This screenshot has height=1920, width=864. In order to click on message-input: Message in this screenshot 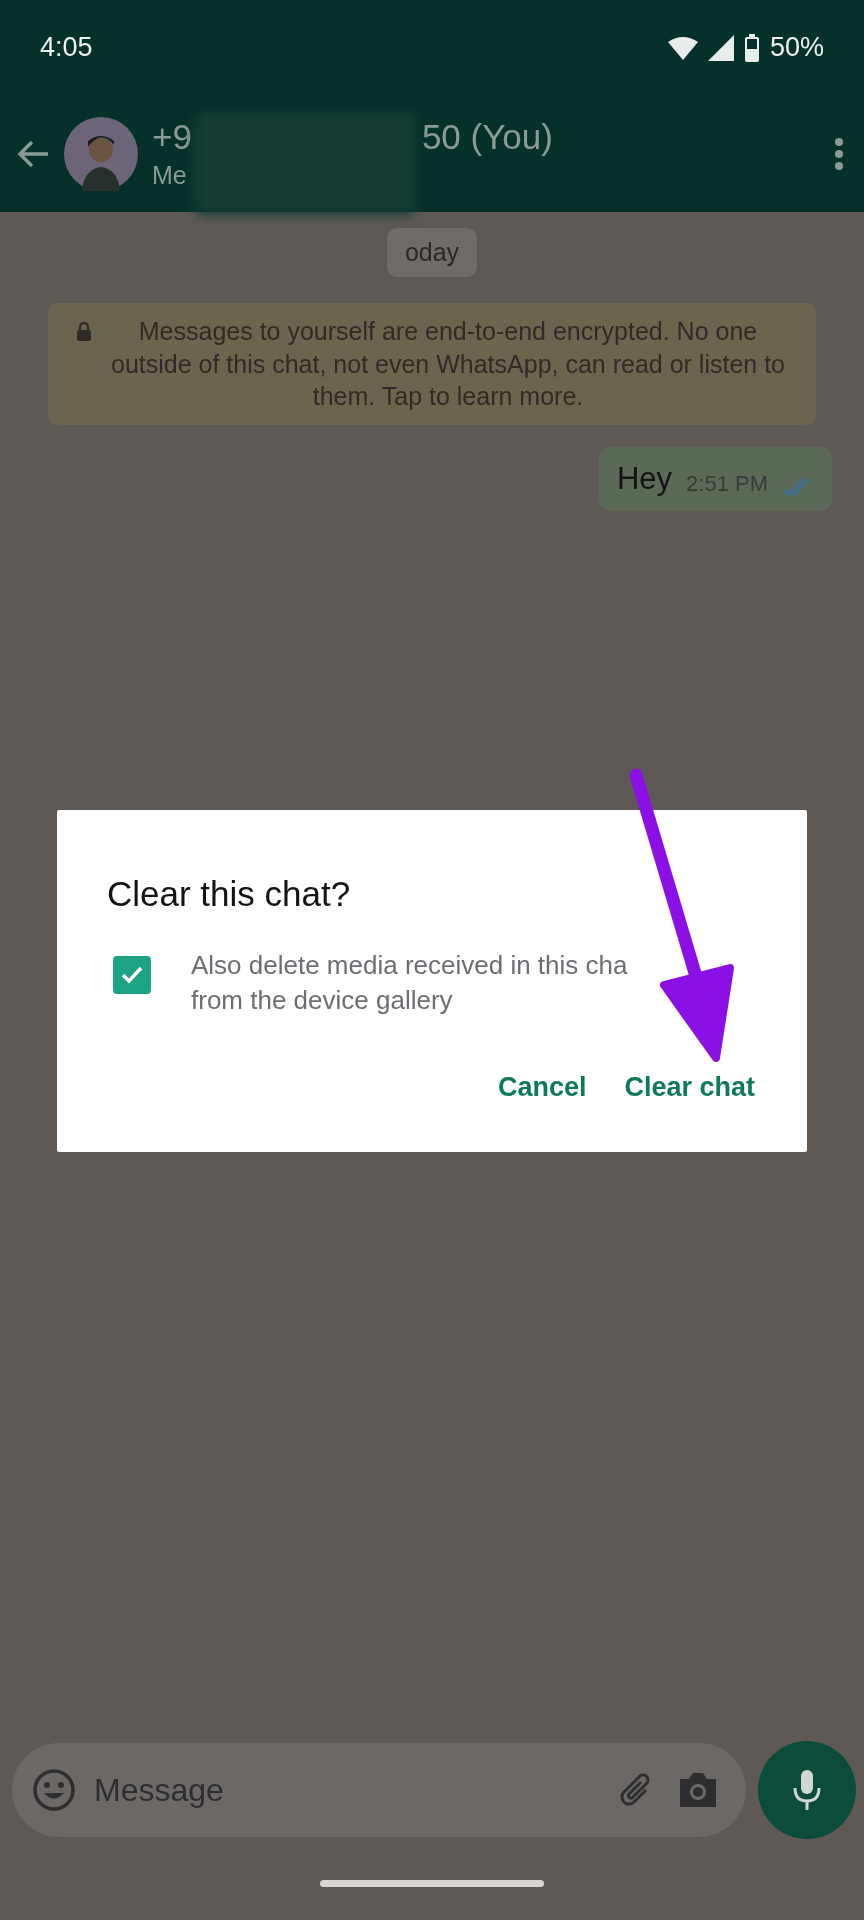, I will do `click(346, 1790)`.